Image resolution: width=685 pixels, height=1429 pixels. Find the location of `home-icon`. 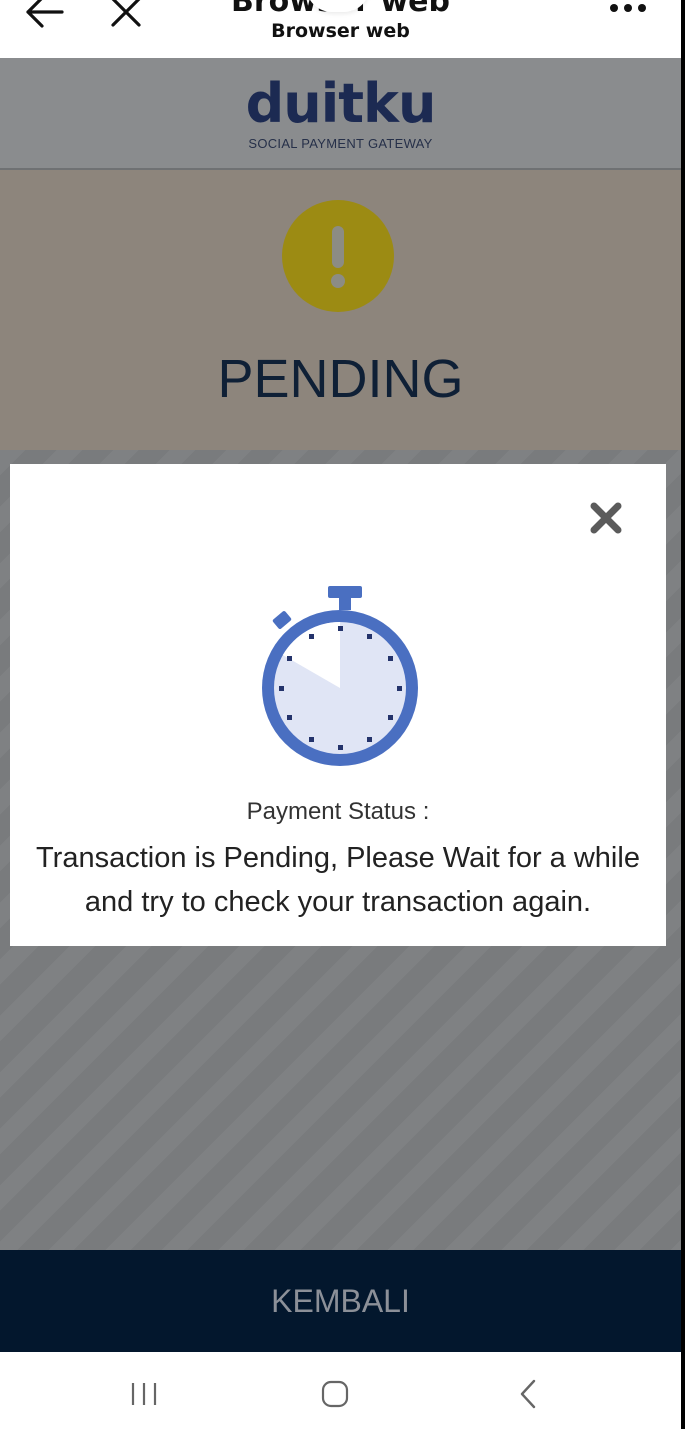

home-icon is located at coordinates (335, 1394).